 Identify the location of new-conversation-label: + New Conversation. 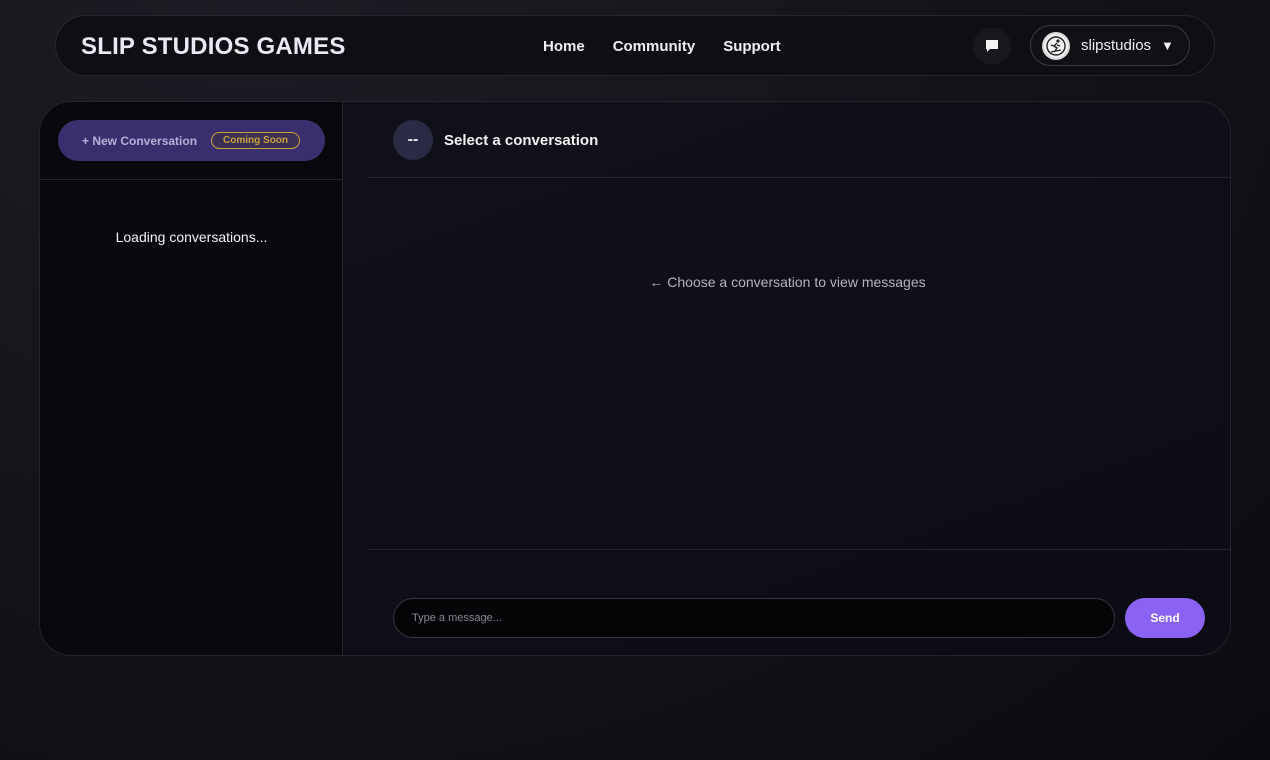
(140, 140).